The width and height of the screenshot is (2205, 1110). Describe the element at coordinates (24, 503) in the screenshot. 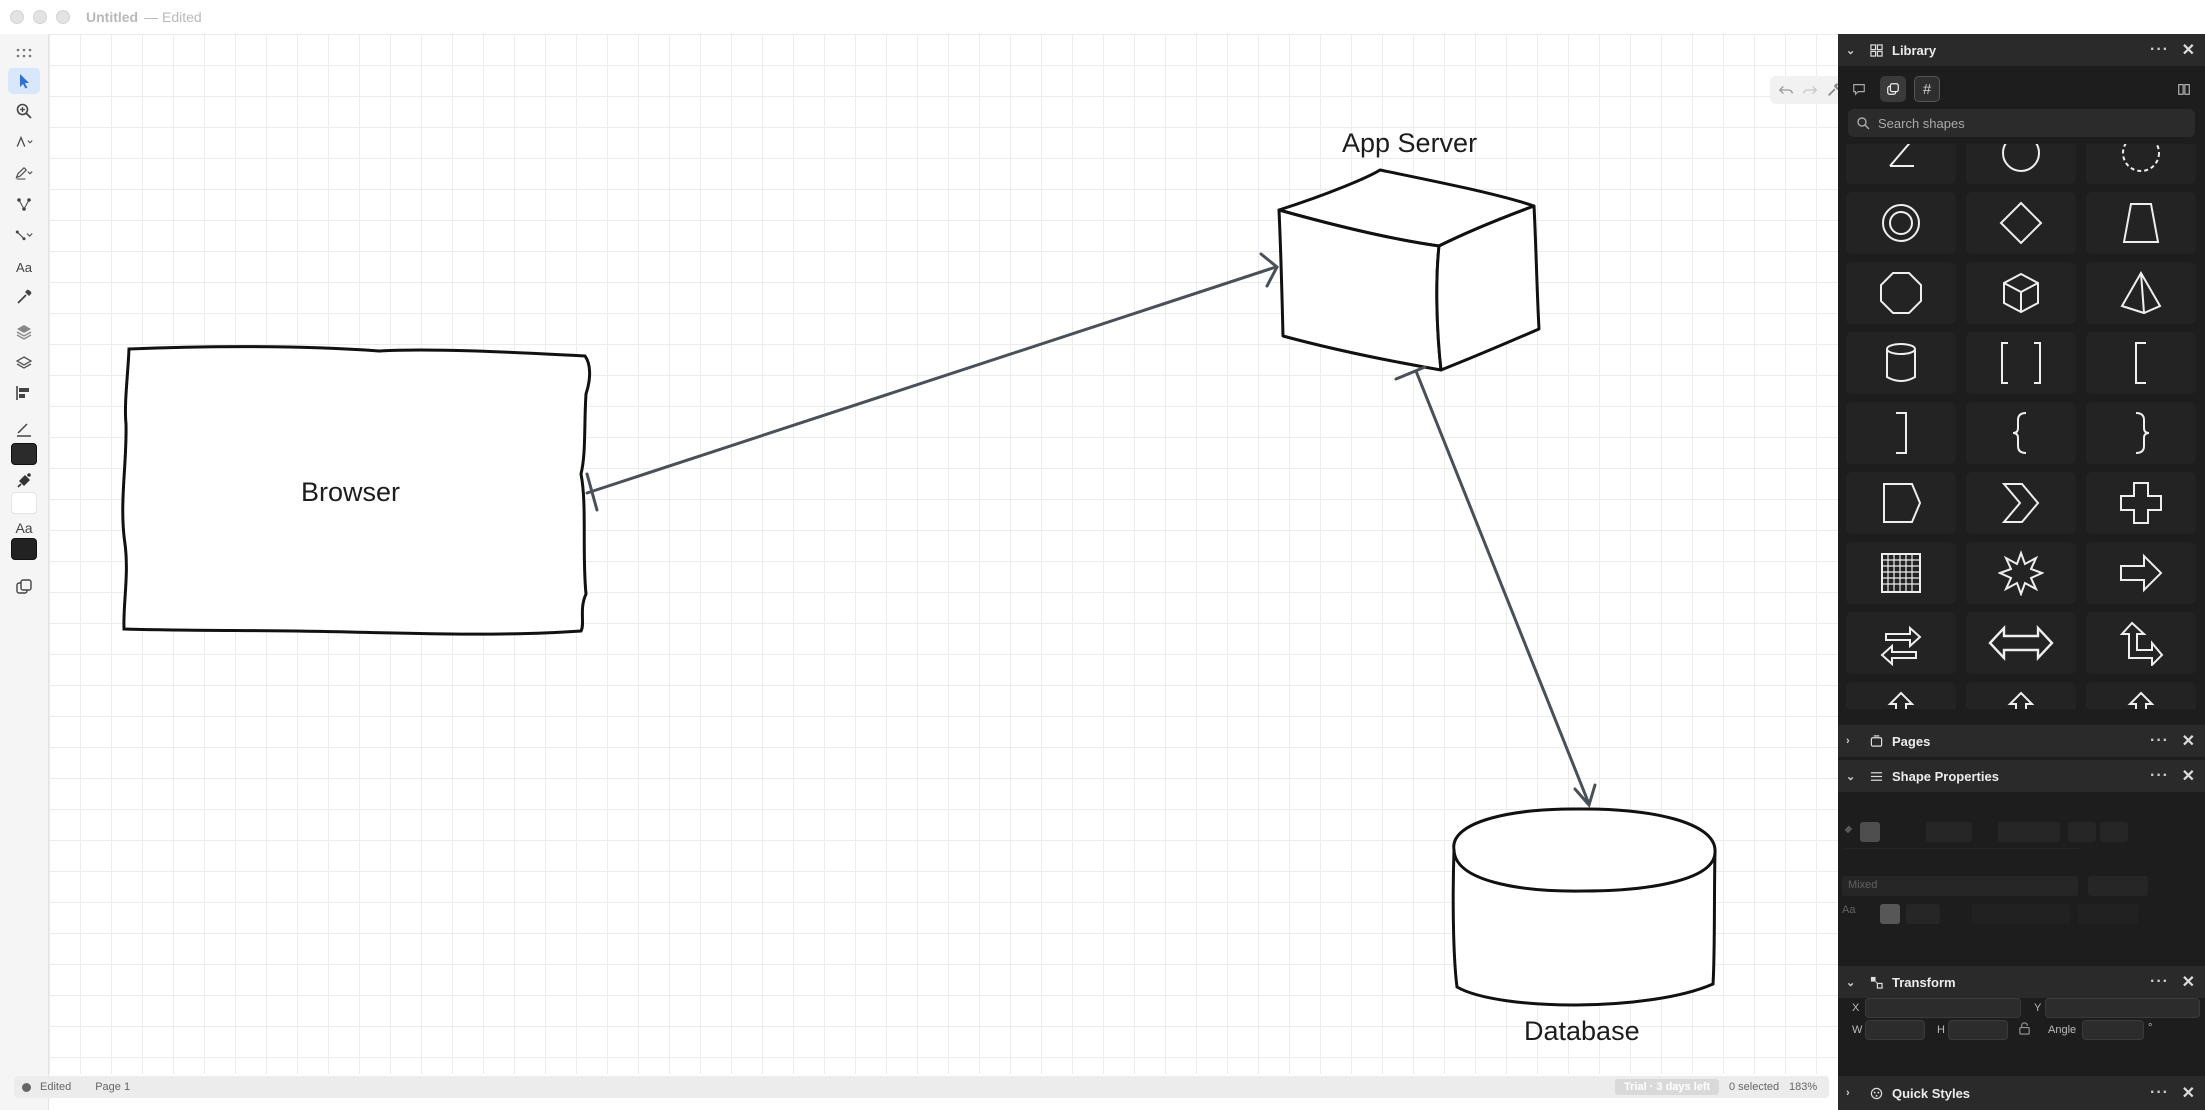

I see `fill-color-swatch` at that location.